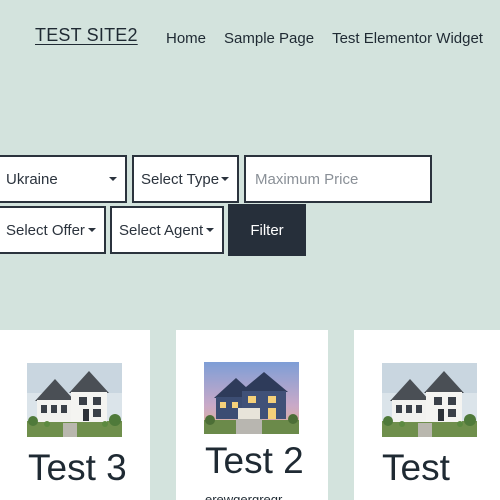 The width and height of the screenshot is (500, 500). I want to click on nav-home: Home, so click(186, 38).